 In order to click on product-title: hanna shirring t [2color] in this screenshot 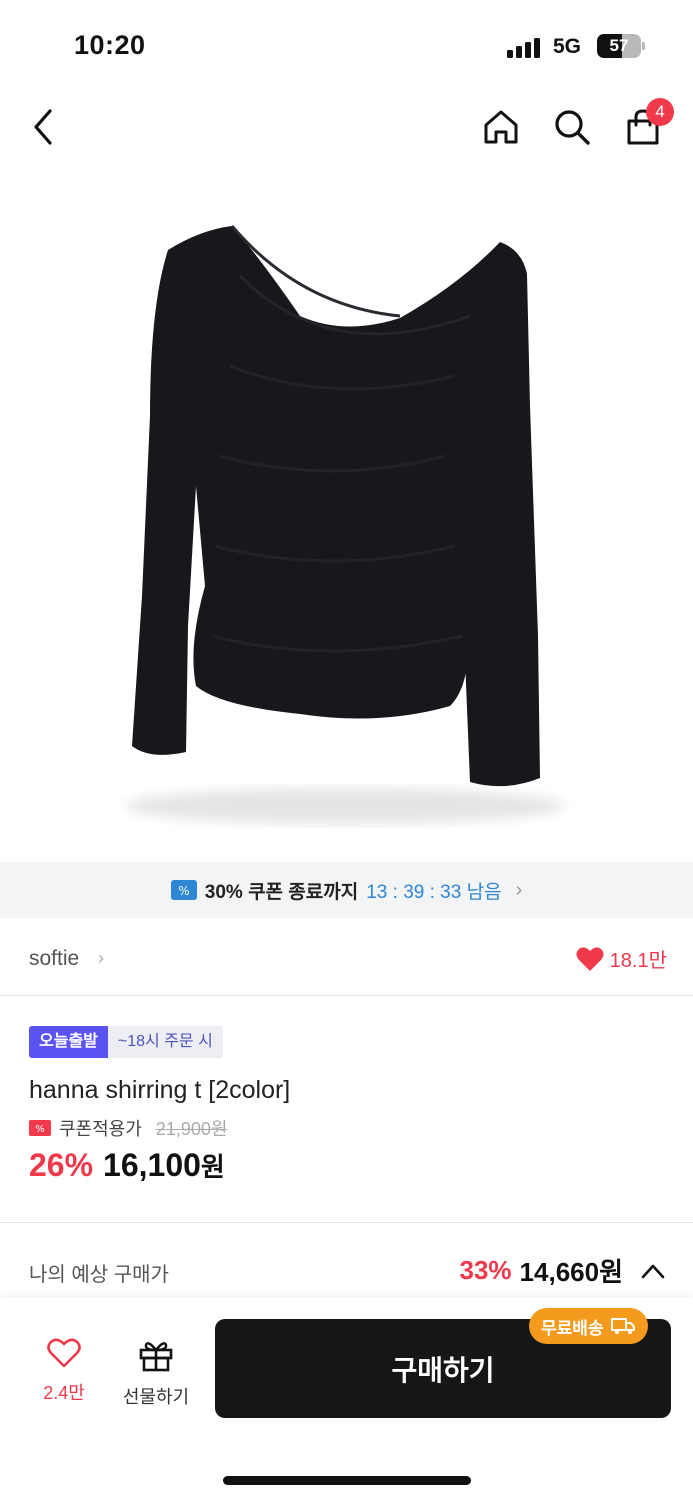, I will do `click(160, 1090)`.